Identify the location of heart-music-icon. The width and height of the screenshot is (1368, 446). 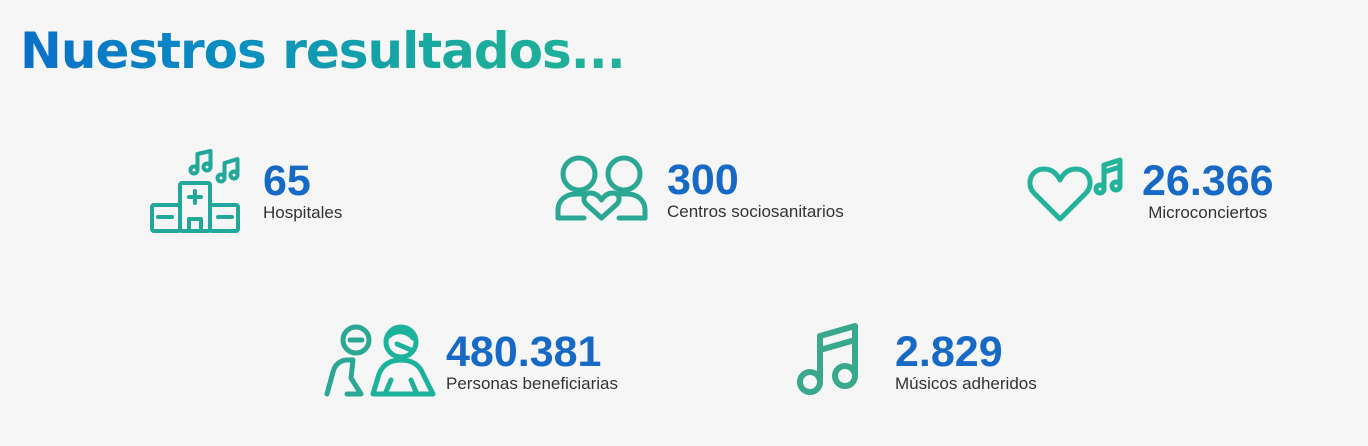
(1076, 190).